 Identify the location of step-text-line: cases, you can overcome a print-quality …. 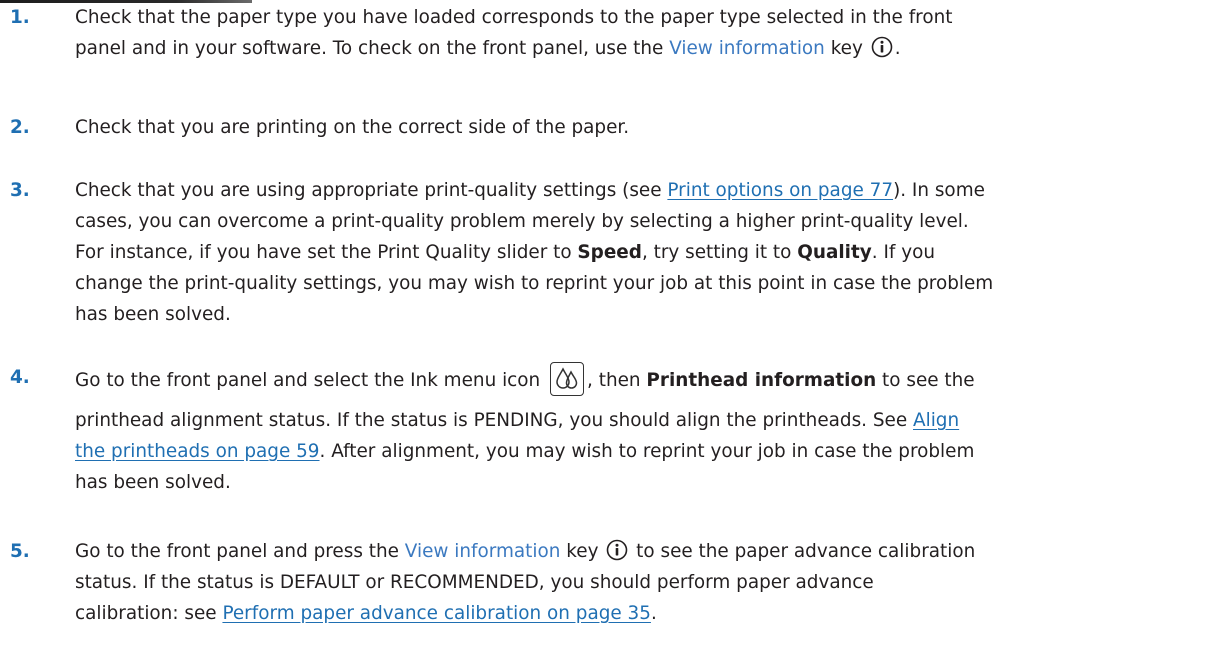
(522, 221).